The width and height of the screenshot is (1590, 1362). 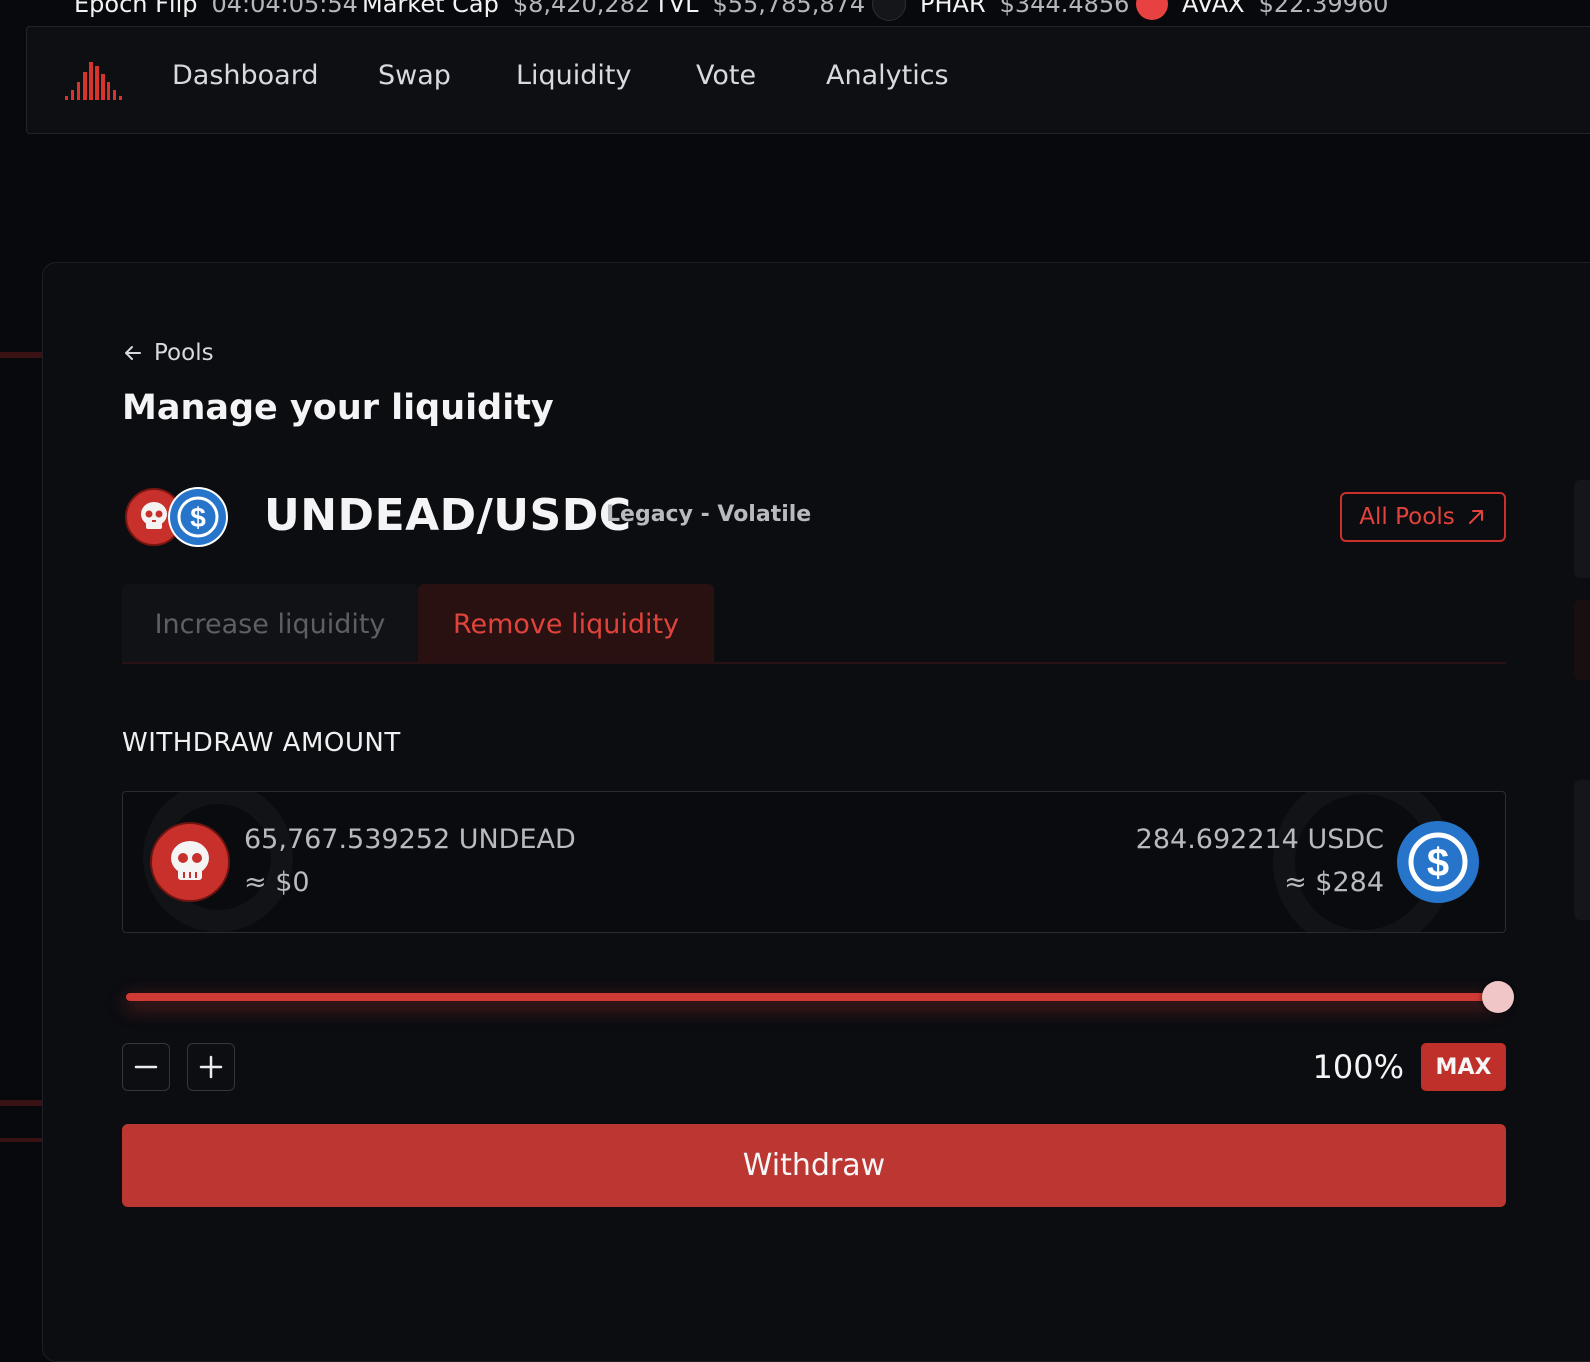 What do you see at coordinates (812, 997) in the screenshot?
I see `withdraw-slider-fill` at bounding box center [812, 997].